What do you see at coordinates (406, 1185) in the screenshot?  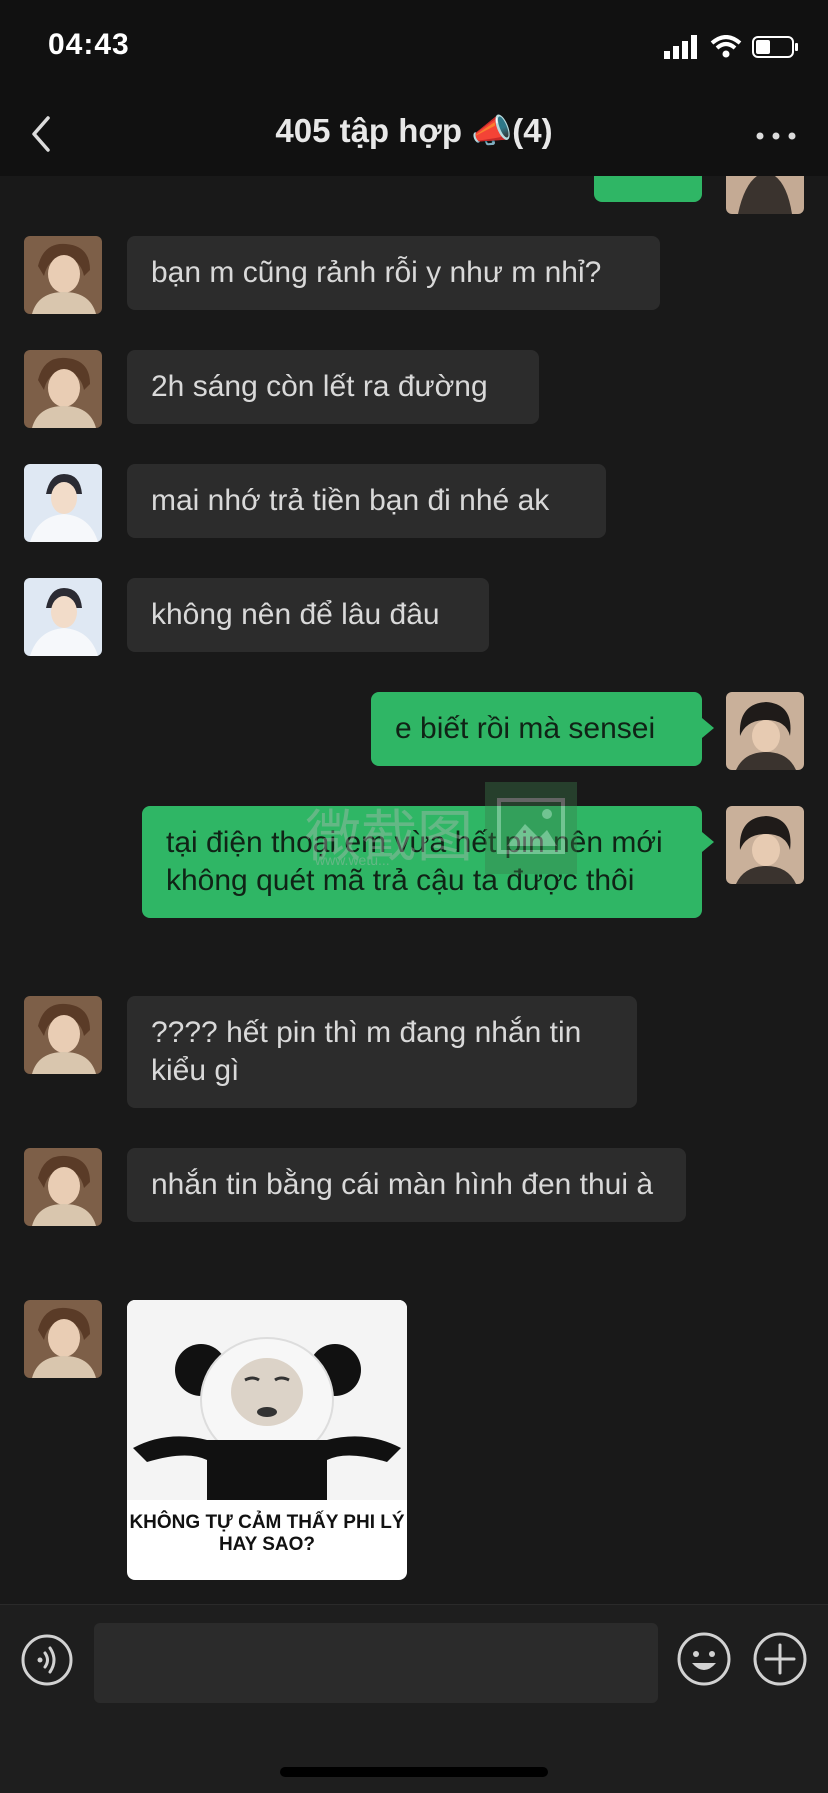 I see `message-bubble-incoming: nhắn tin bằng cái màn hình đen thui à` at bounding box center [406, 1185].